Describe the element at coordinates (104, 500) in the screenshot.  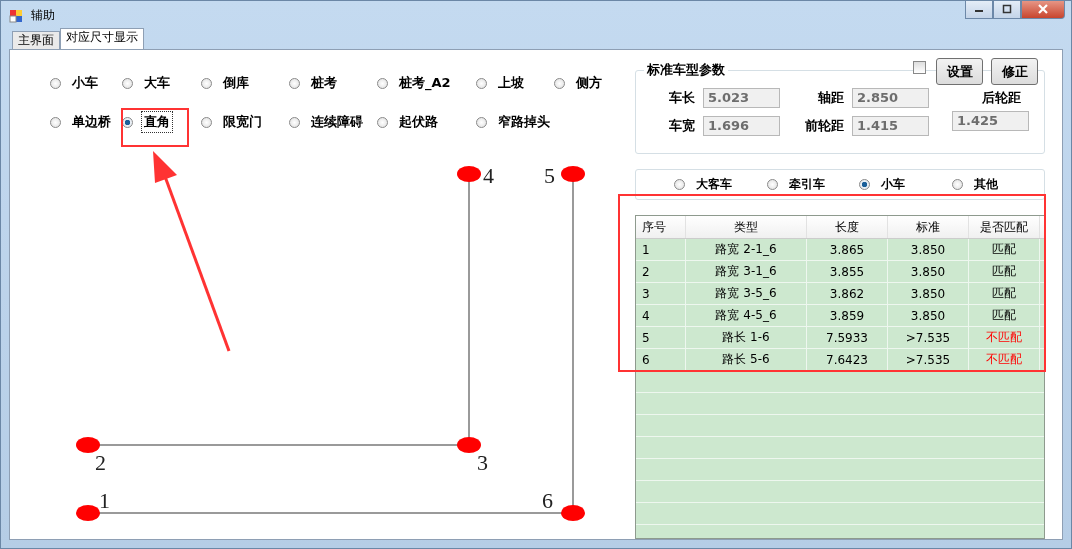
I see `point-label: 1` at that location.